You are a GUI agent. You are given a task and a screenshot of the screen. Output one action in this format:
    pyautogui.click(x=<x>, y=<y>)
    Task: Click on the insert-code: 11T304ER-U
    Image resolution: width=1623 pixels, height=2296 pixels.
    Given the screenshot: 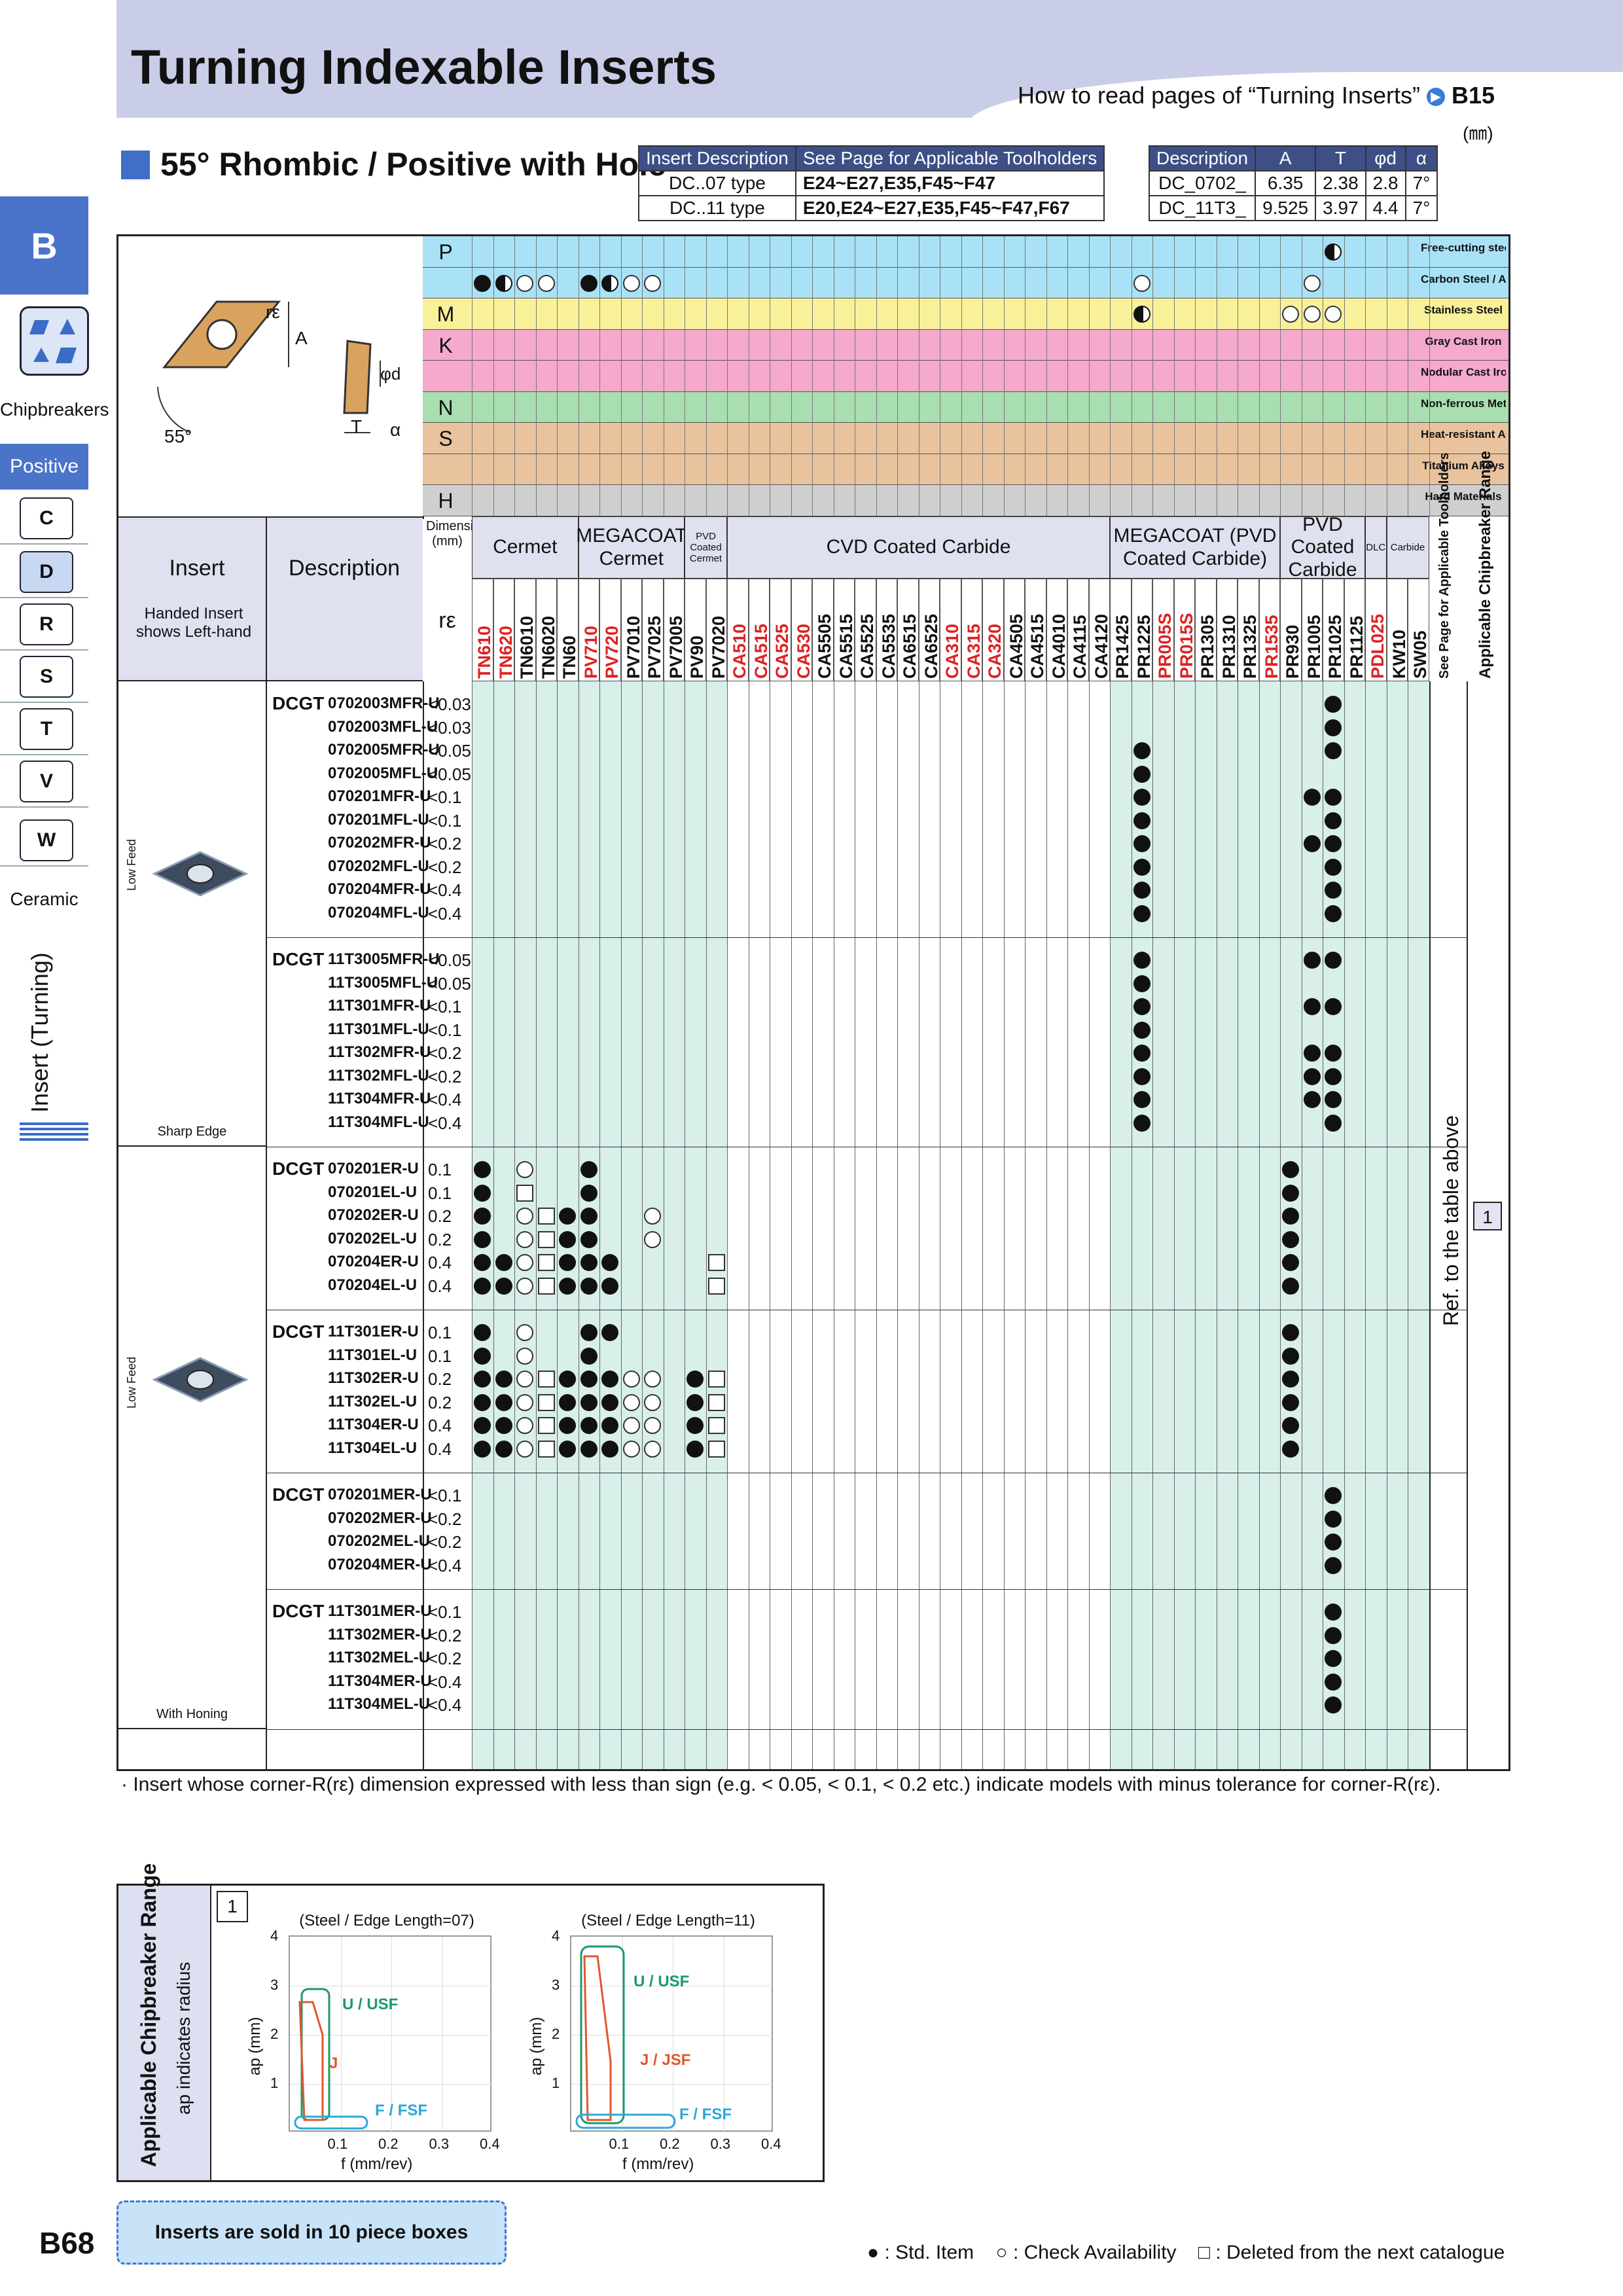 What is the action you would take?
    pyautogui.click(x=373, y=1425)
    